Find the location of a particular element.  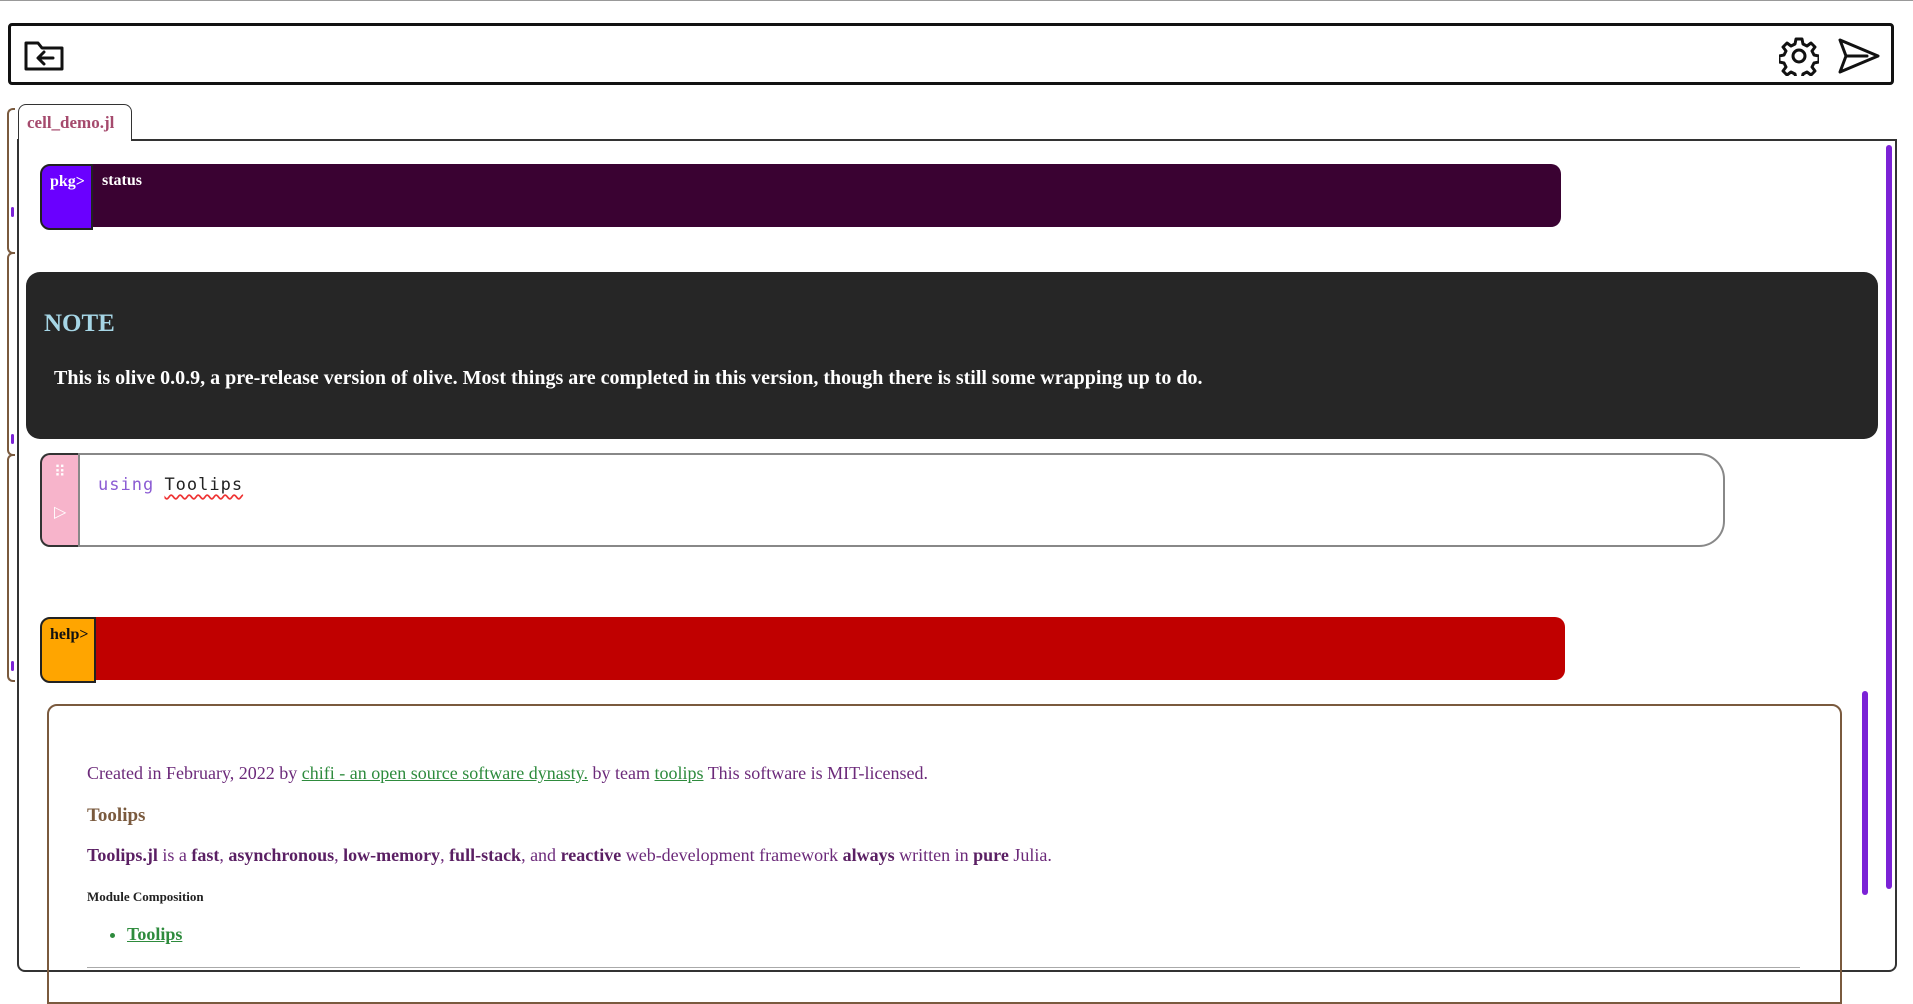

bold-text: full-stack is located at coordinates (485, 855).